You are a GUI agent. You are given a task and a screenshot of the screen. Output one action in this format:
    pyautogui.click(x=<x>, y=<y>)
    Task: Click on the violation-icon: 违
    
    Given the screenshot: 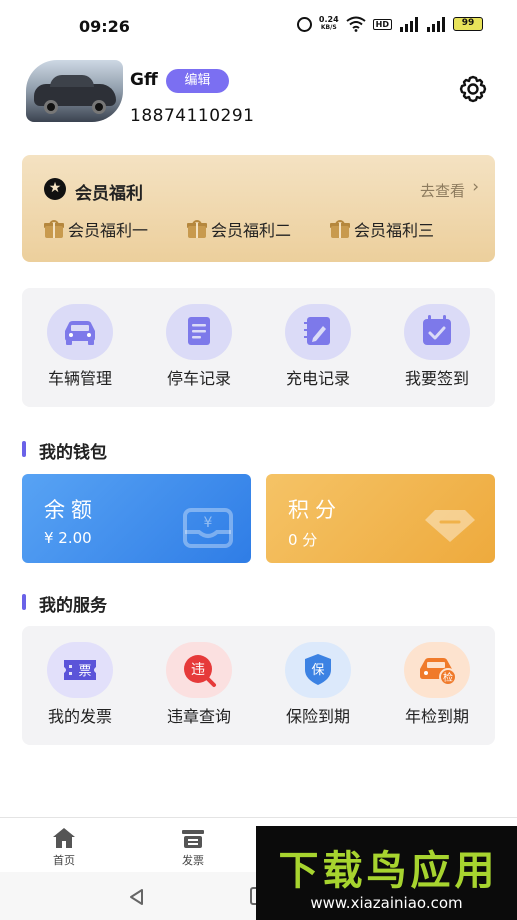 What is the action you would take?
    pyautogui.click(x=200, y=671)
    